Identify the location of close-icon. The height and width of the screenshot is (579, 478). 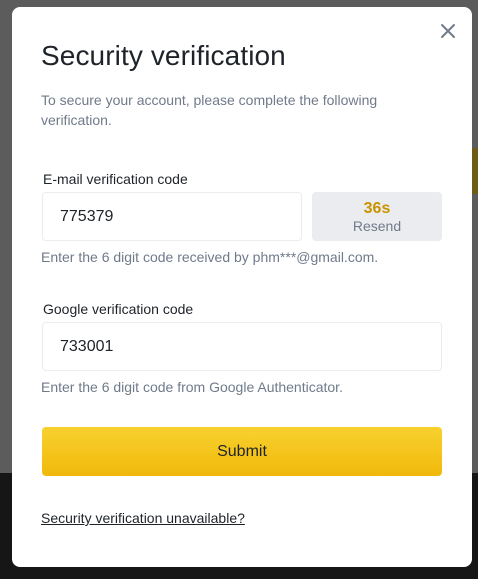
(448, 31).